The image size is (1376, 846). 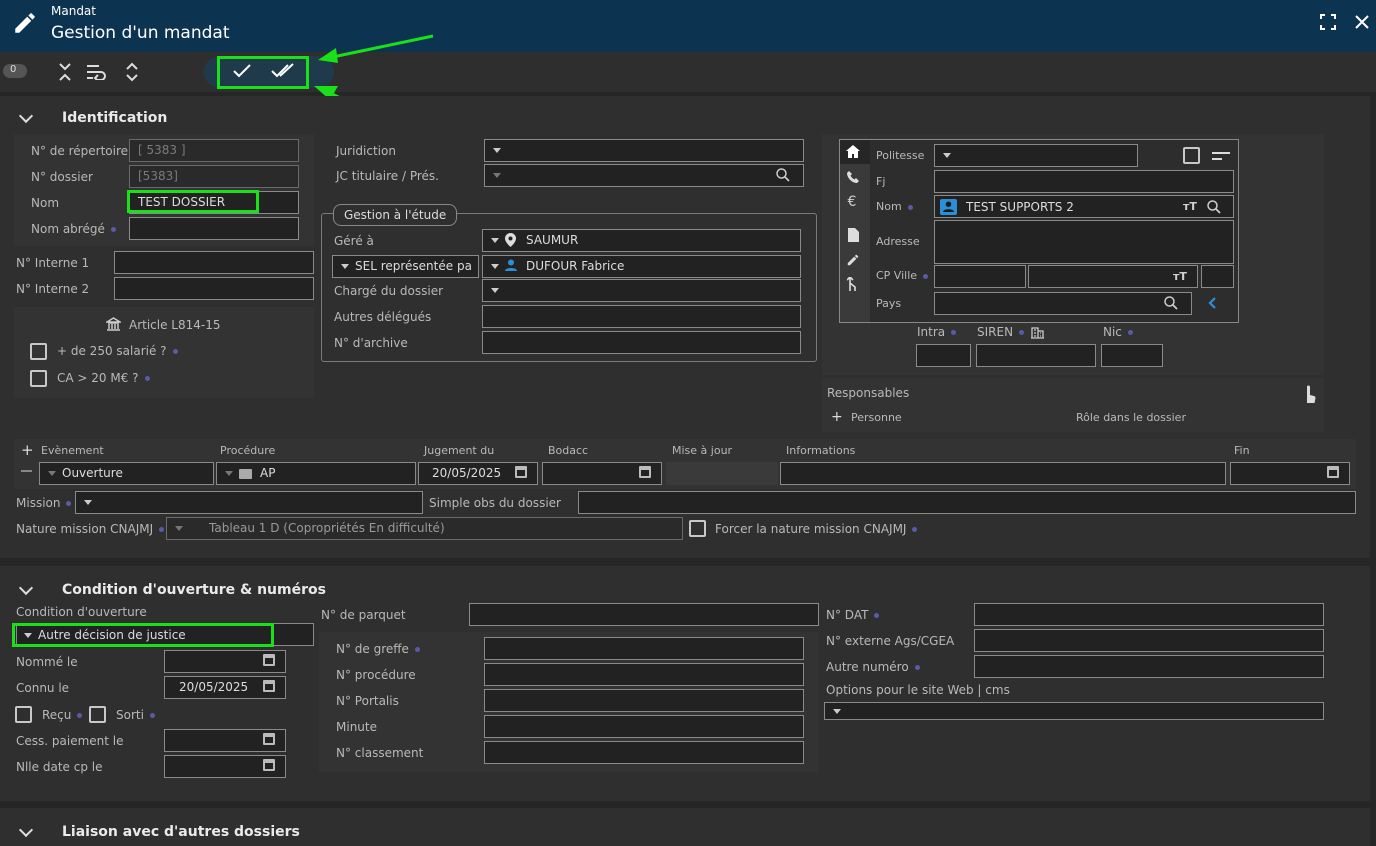 I want to click on home-icon, so click(x=853, y=151).